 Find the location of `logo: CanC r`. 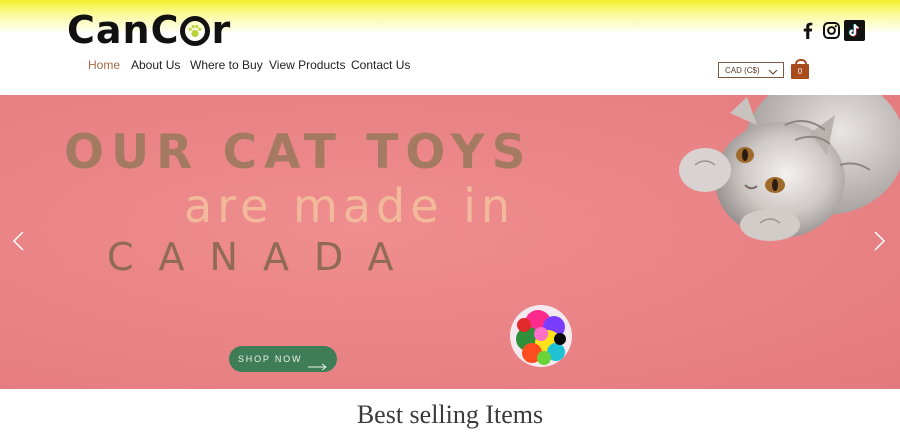

logo: CanC r is located at coordinates (149, 30).